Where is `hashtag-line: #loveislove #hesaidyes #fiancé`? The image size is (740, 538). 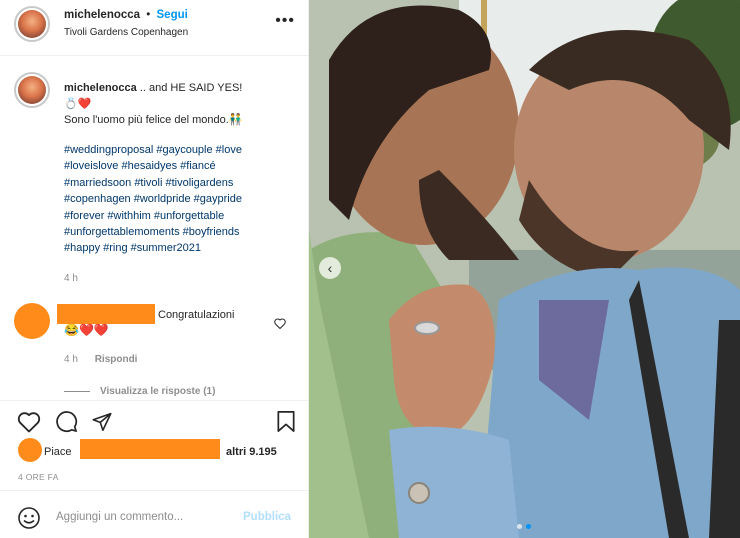 hashtag-line: #loveislove #hesaidyes #fiancé is located at coordinates (180, 166).